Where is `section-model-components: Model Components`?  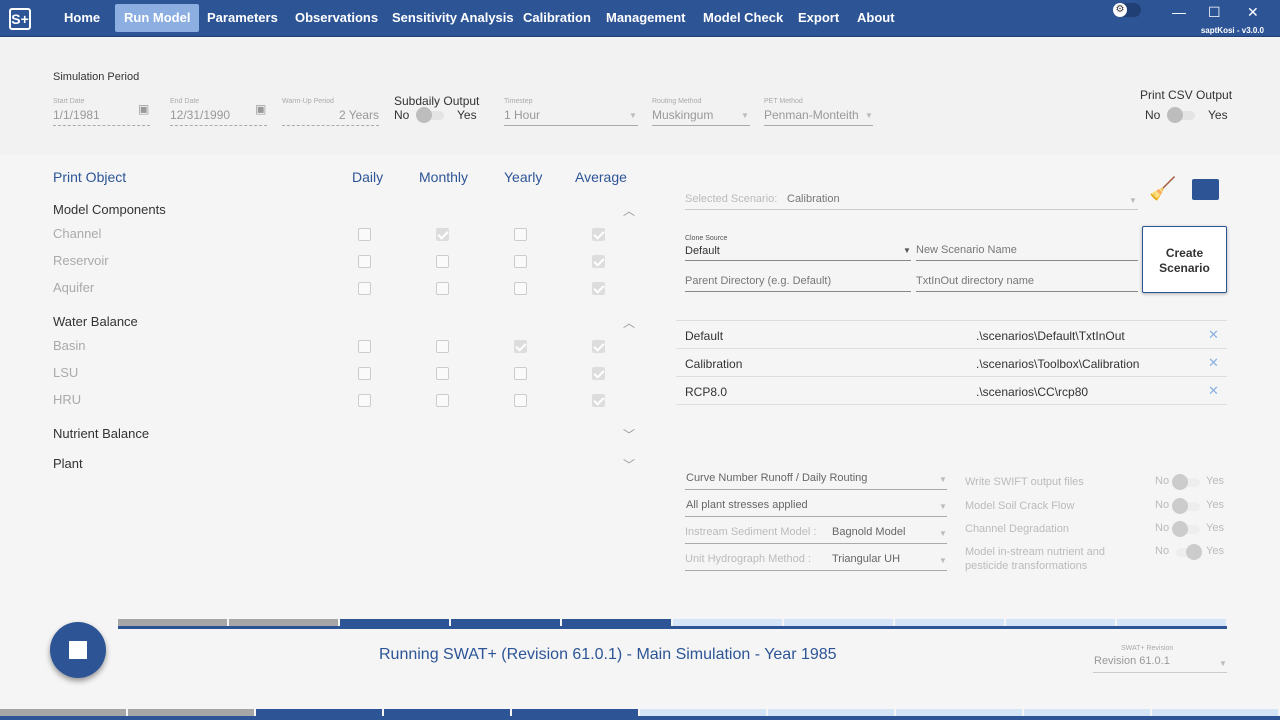
section-model-components: Model Components is located at coordinates (109, 209).